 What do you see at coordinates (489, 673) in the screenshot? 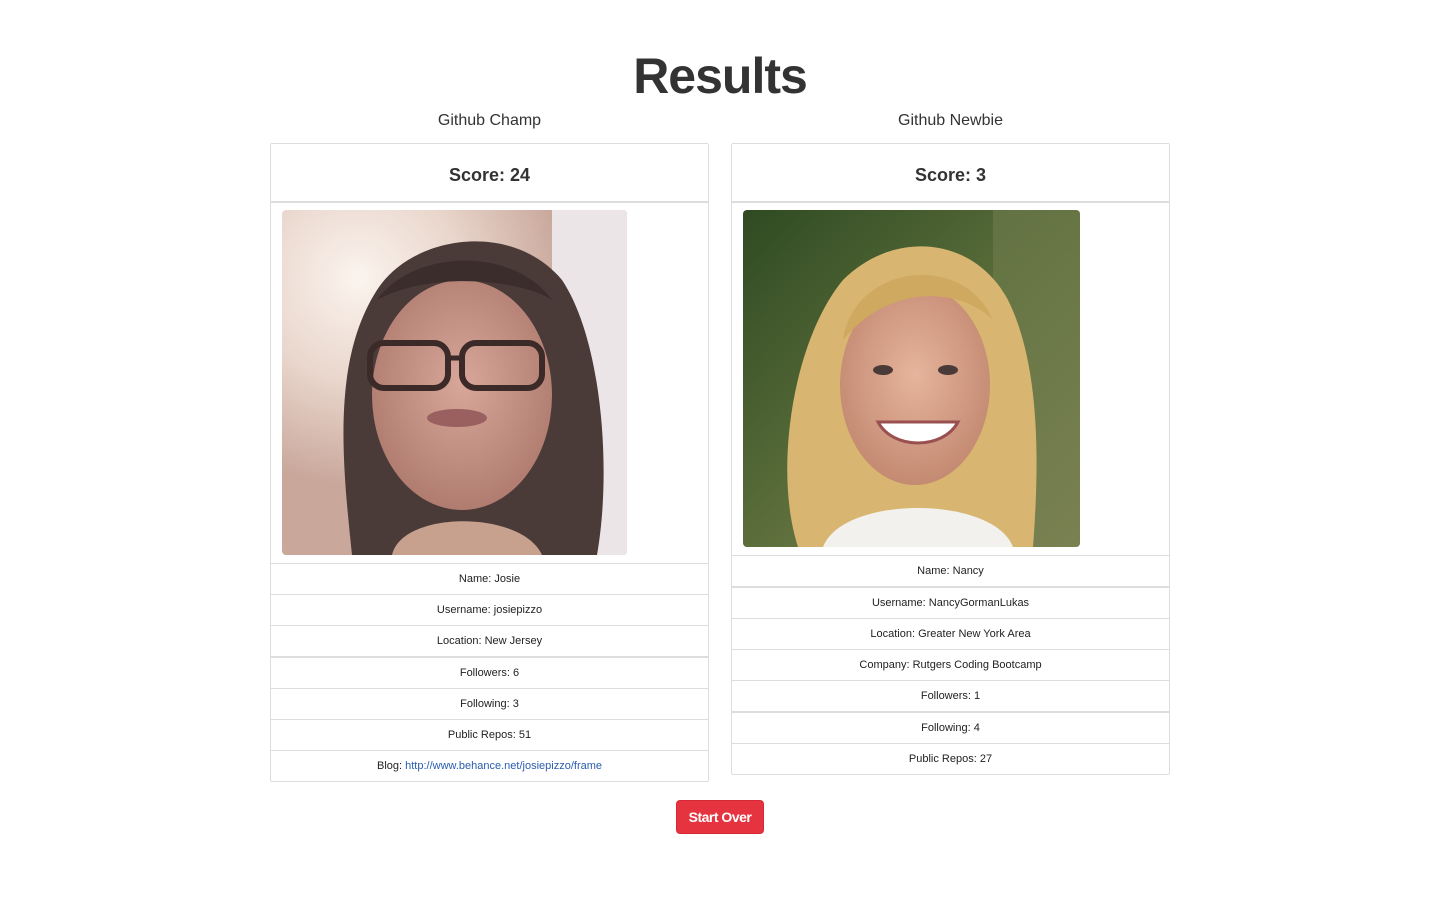
I see `champ-followers: Followers: 6` at bounding box center [489, 673].